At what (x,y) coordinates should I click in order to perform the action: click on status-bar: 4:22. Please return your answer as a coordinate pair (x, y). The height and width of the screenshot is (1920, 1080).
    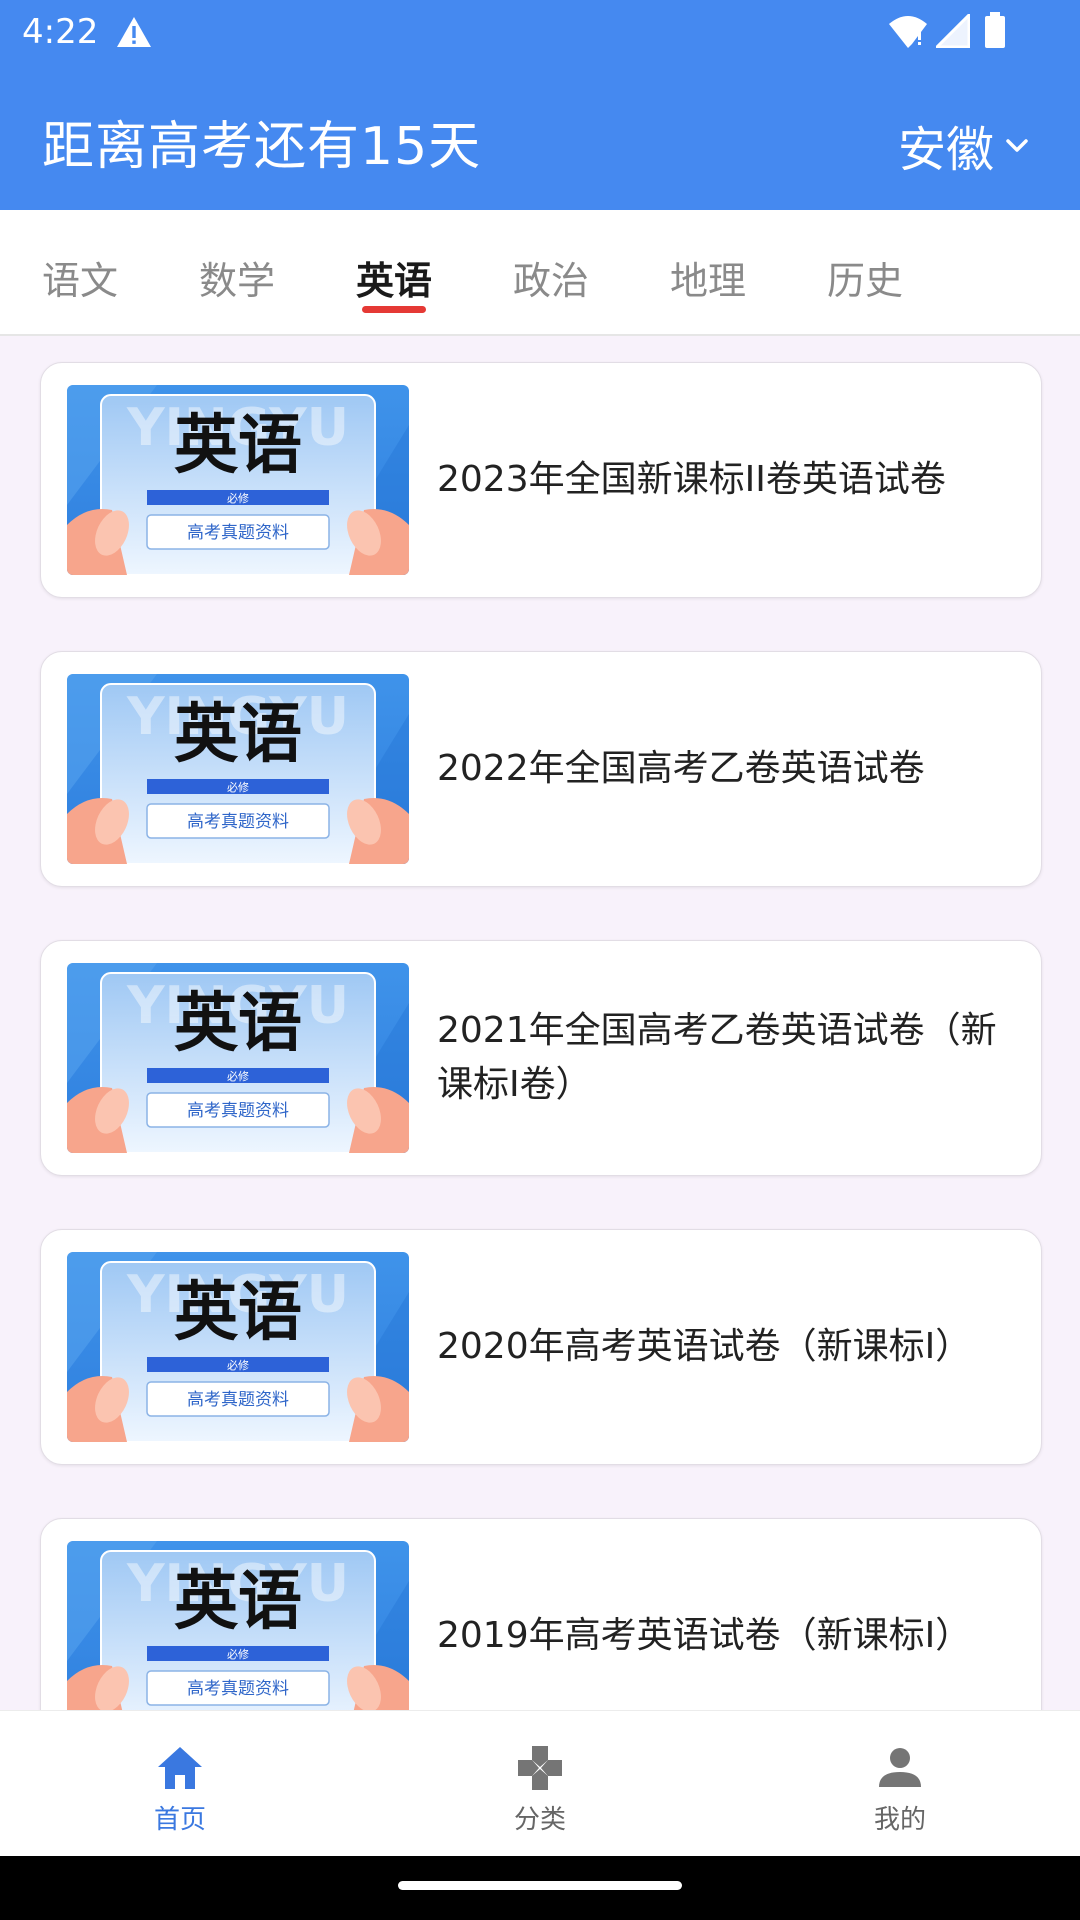
    Looking at the image, I should click on (540, 32).